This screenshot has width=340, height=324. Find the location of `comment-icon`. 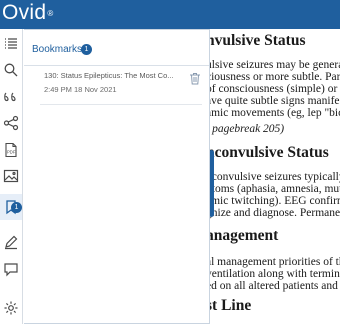

comment-icon is located at coordinates (11, 269).